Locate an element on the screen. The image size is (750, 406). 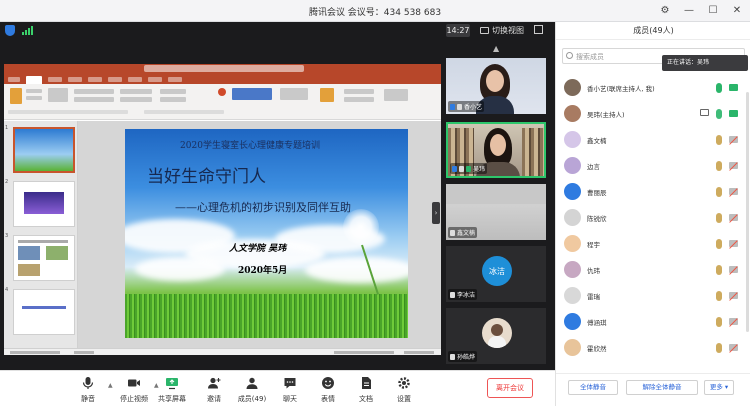
members-footer: 全体静音 解除全体静音 更多 ▾ is located at coordinates (653, 389).